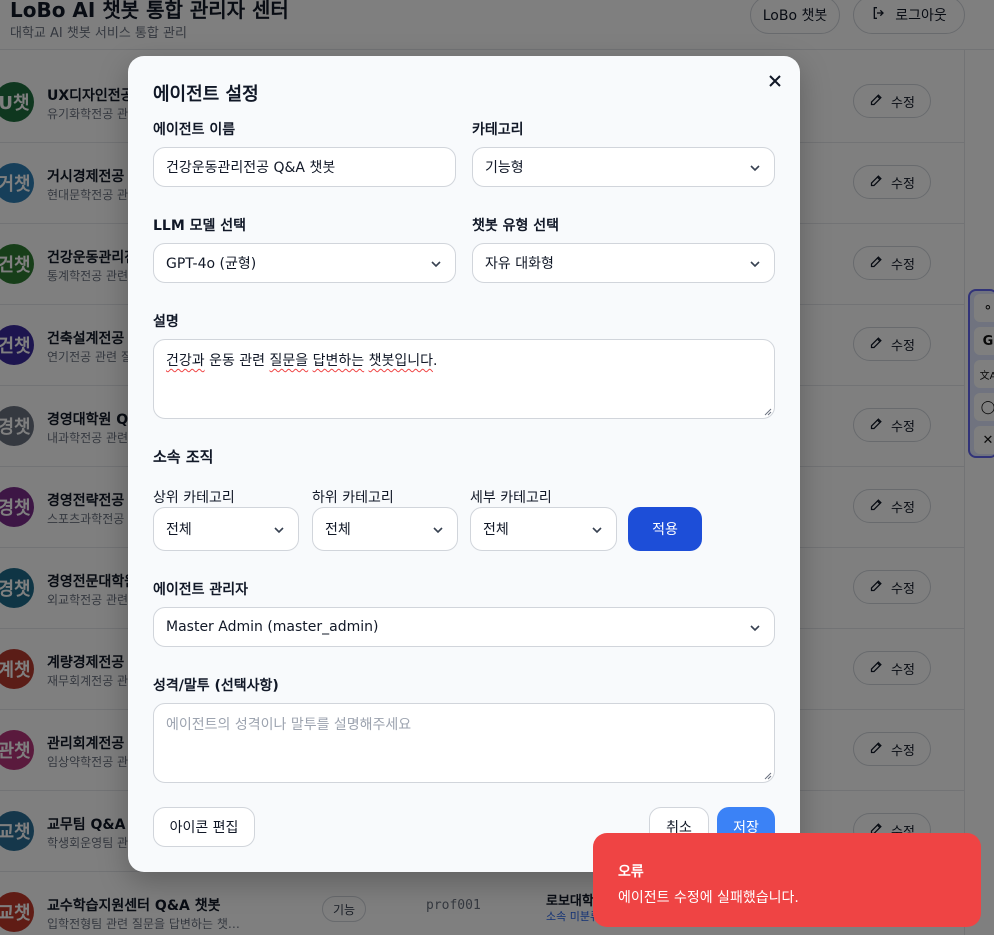 This screenshot has height=935, width=994. What do you see at coordinates (338, 361) in the screenshot?
I see `desc-text-5: 답변하는` at bounding box center [338, 361].